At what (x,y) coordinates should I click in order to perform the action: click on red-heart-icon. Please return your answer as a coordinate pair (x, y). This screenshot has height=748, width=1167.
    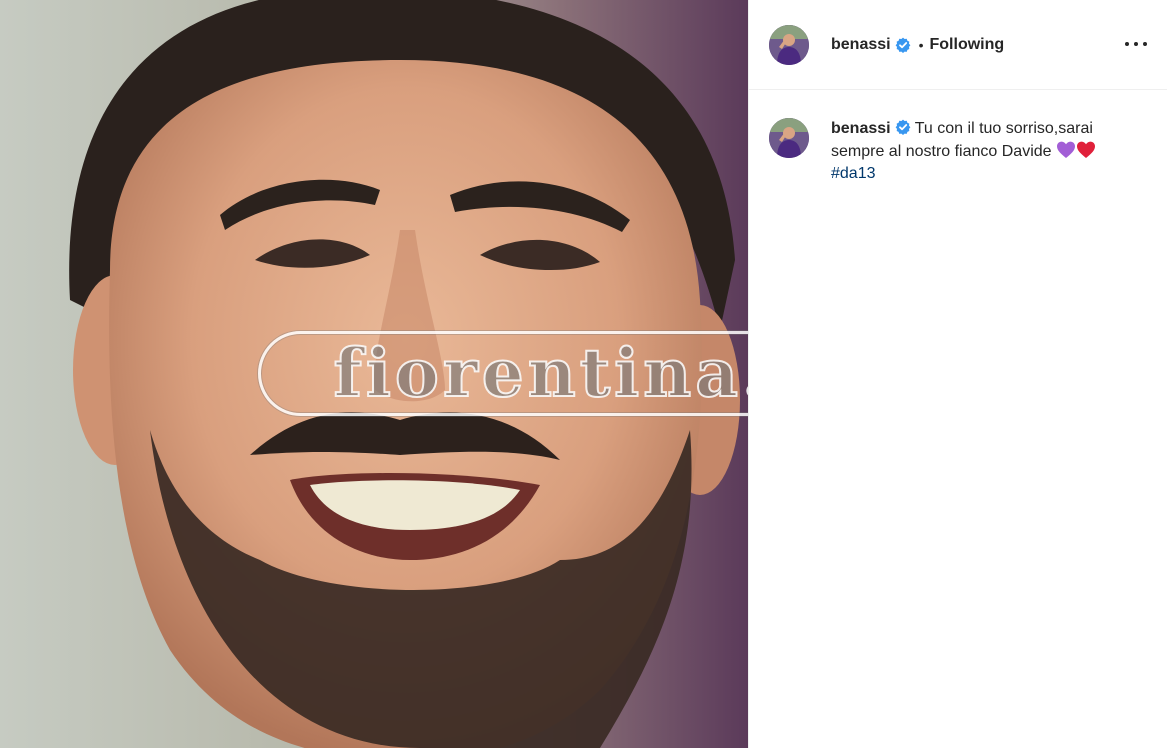
    Looking at the image, I should click on (1086, 149).